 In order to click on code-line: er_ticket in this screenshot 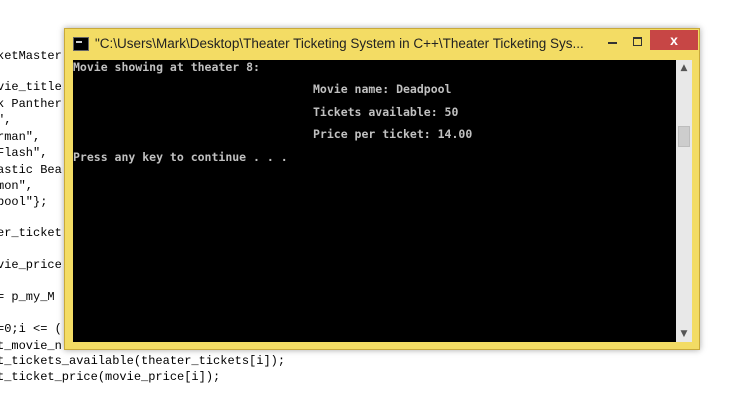, I will do `click(31, 233)`.